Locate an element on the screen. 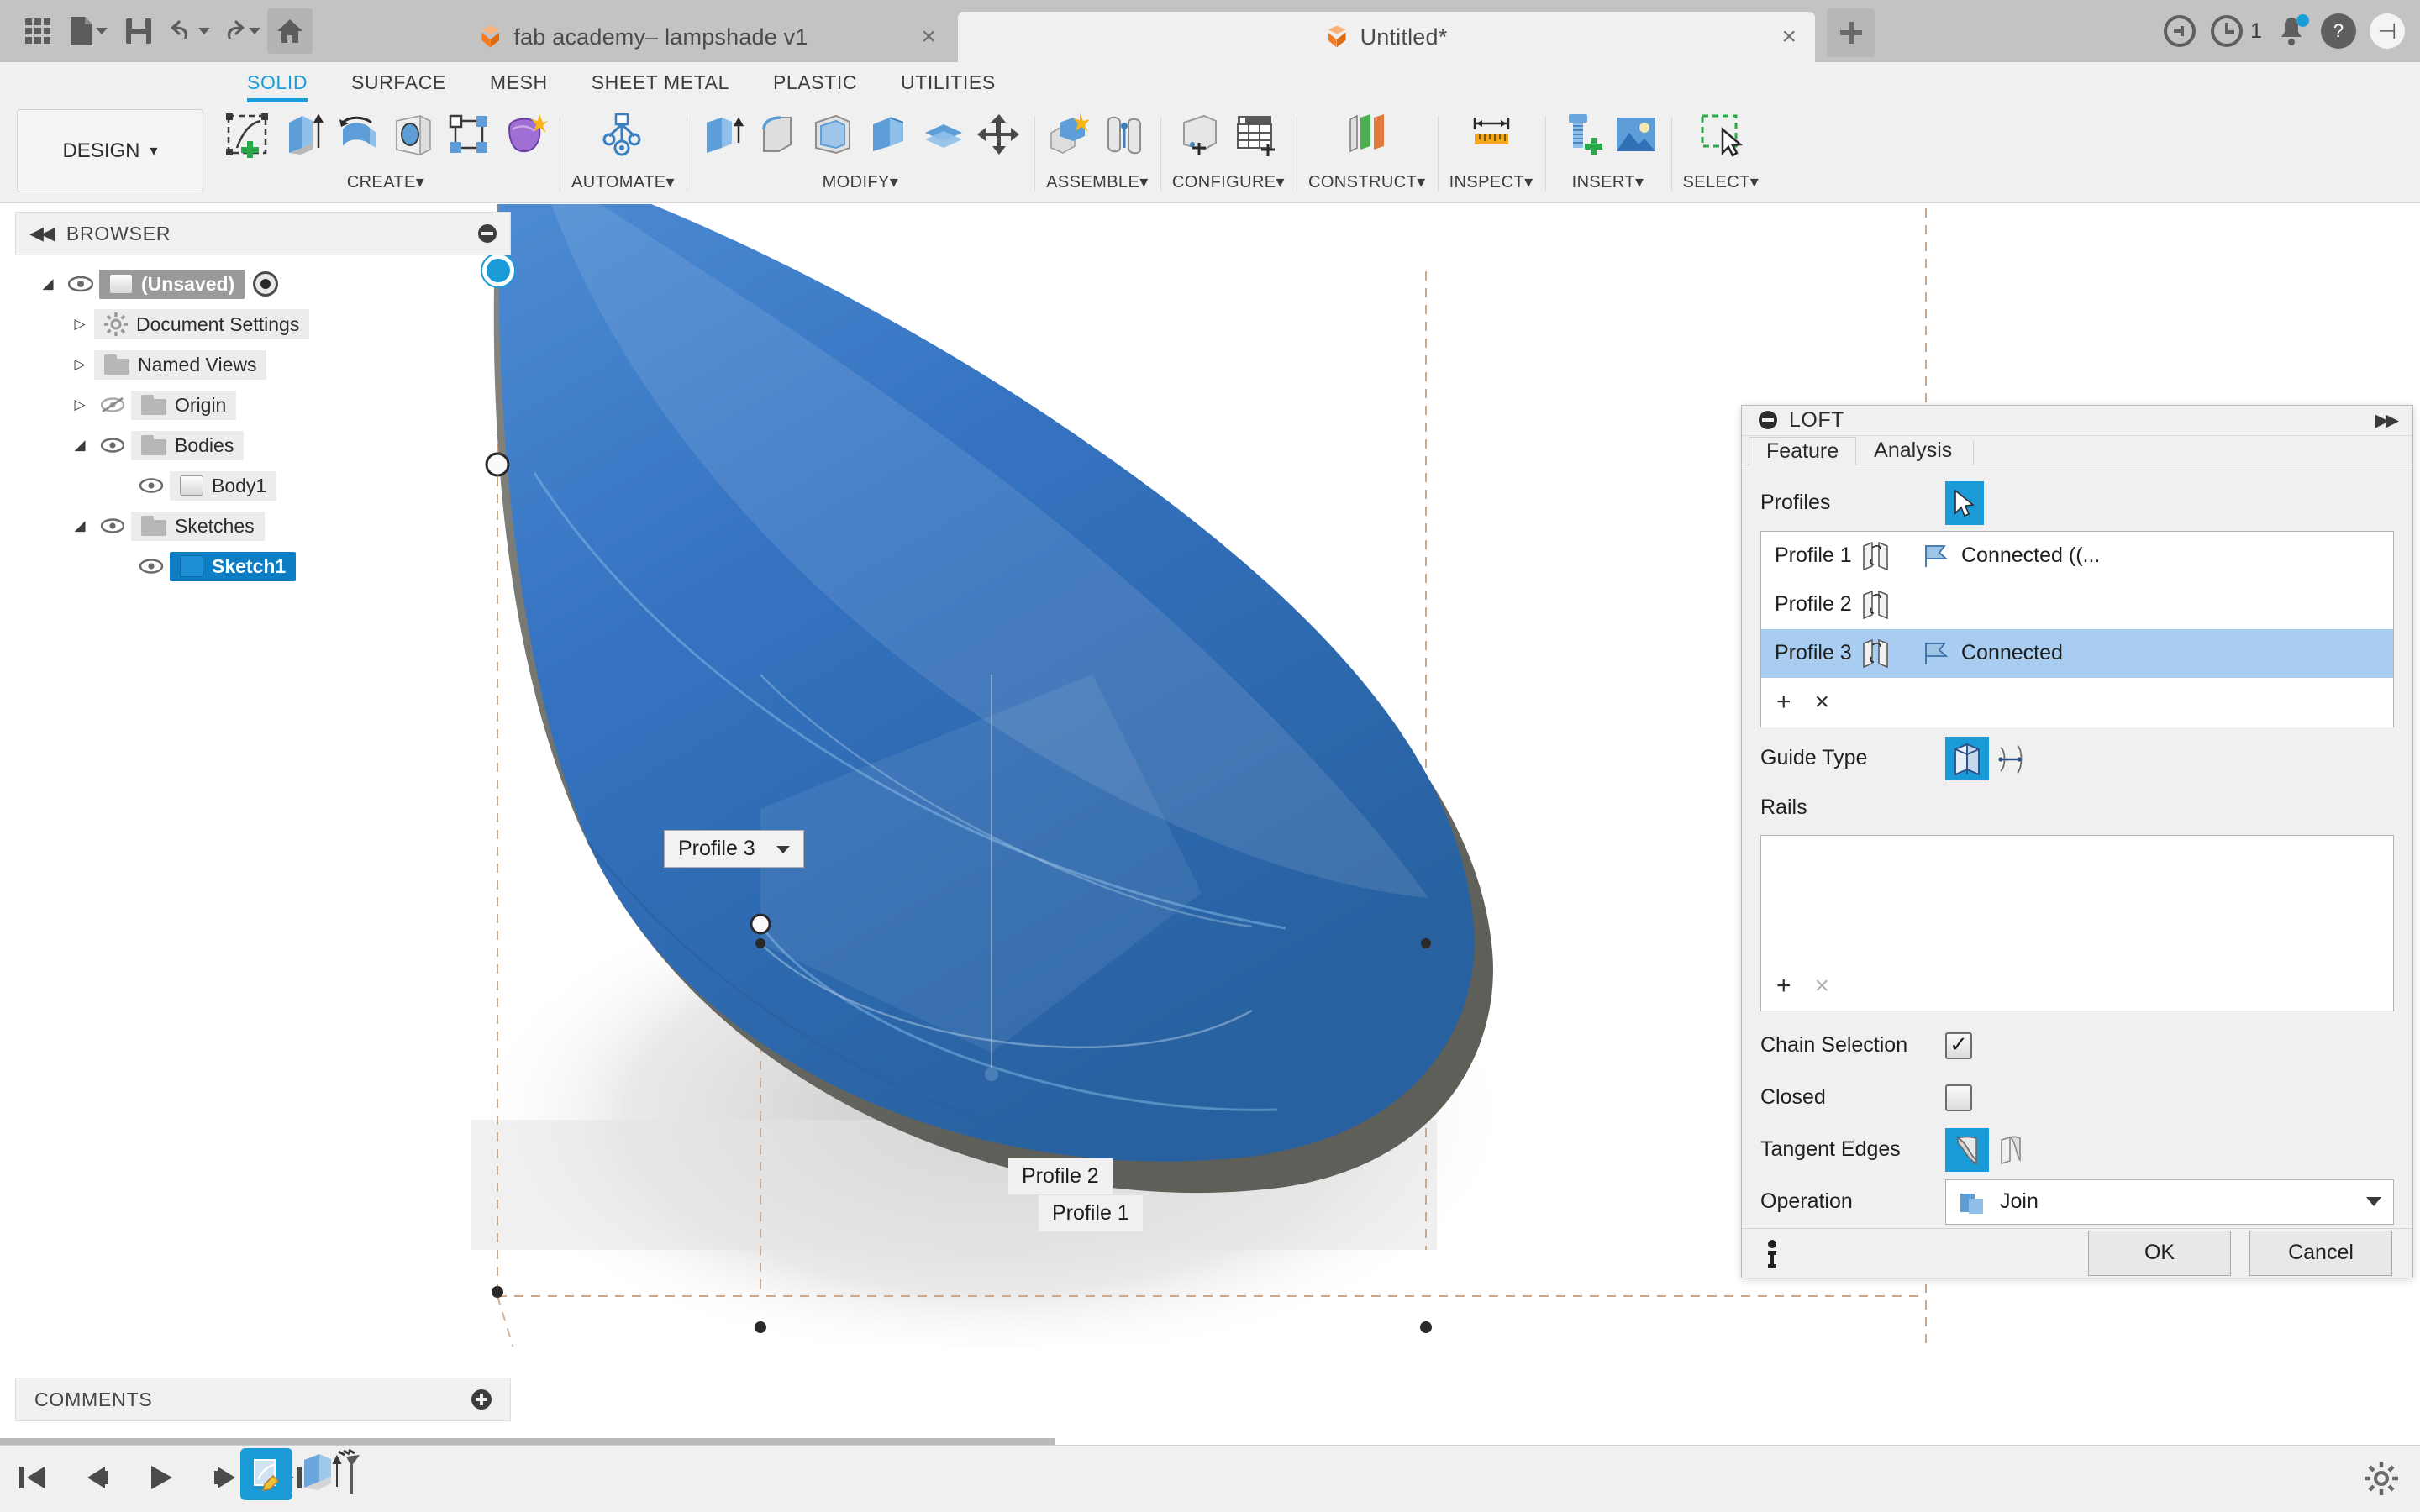 The width and height of the screenshot is (2420, 1512). tree-item-named-views-label: Named Views is located at coordinates (180, 364).